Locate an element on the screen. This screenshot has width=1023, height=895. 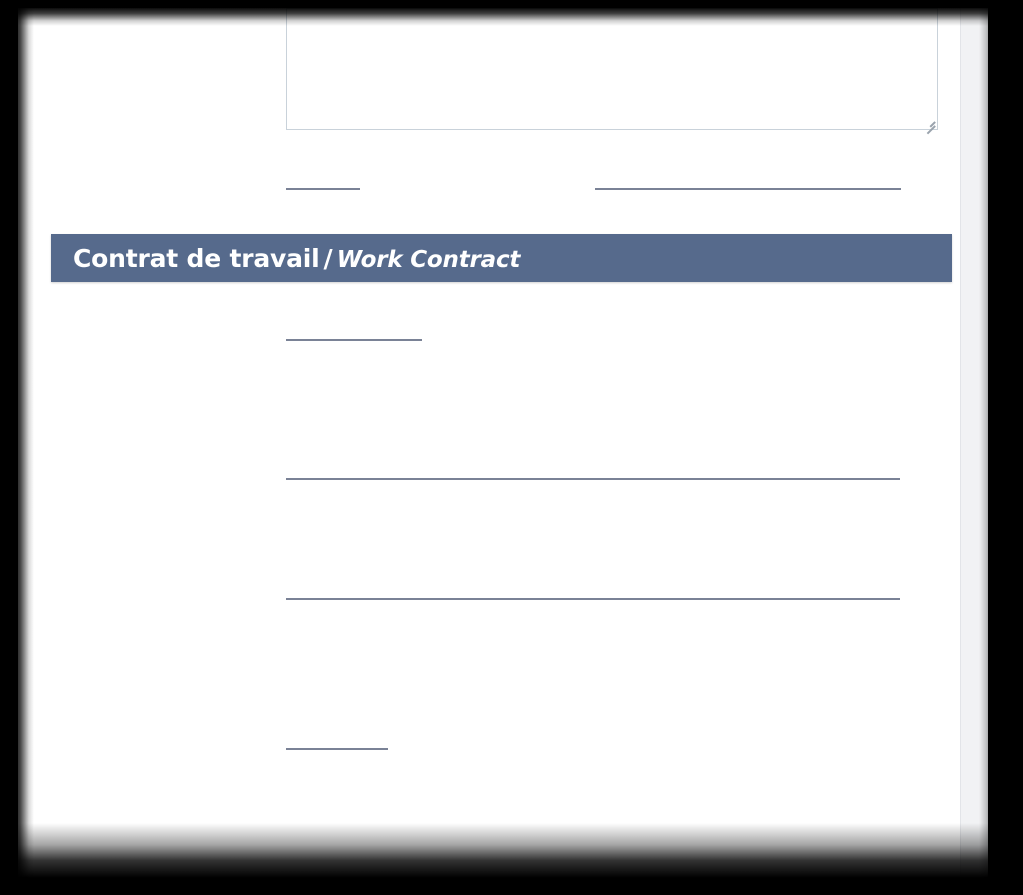
postal-code-input is located at coordinates (323, 189).